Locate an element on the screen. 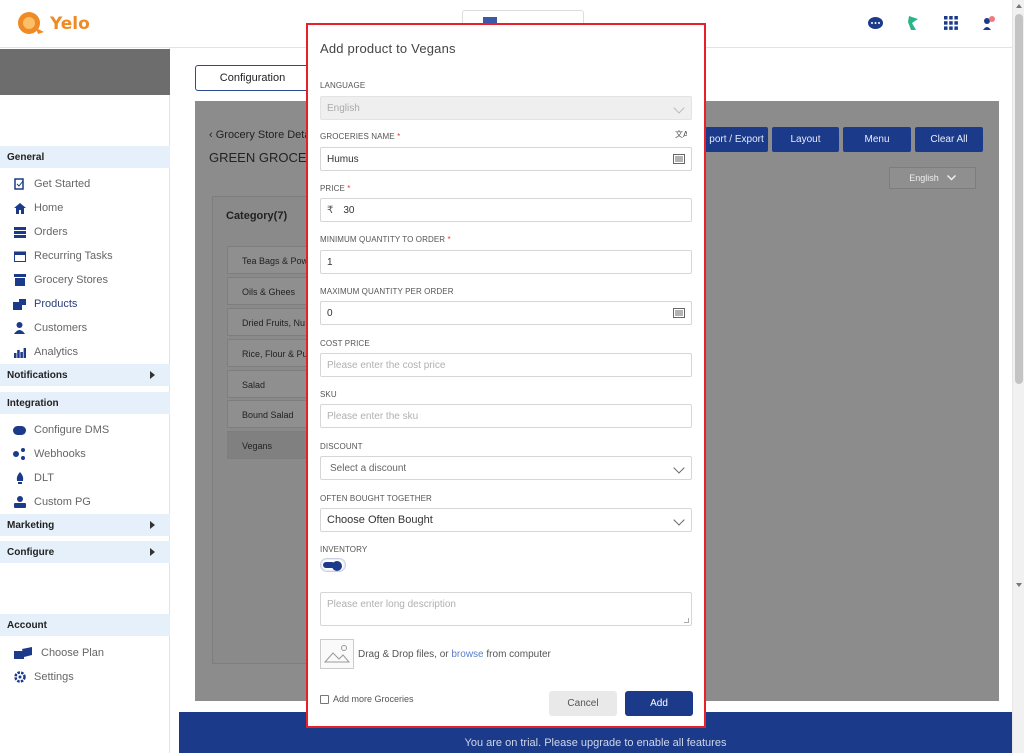  yelo-flag-icon is located at coordinates (913, 23).